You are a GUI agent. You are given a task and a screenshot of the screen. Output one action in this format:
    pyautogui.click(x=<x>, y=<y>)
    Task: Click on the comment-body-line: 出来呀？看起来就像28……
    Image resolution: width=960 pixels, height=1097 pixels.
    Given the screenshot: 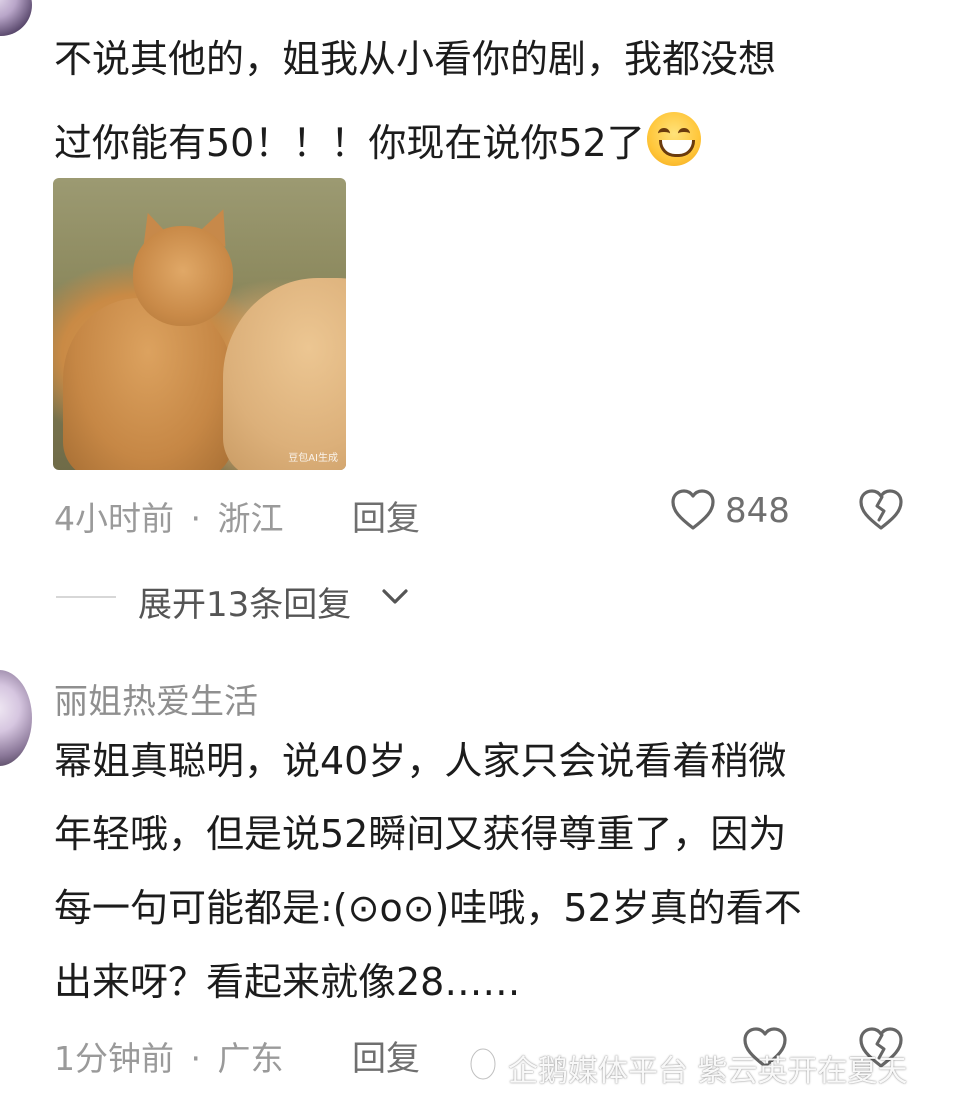 What is the action you would take?
    pyautogui.click(x=287, y=982)
    